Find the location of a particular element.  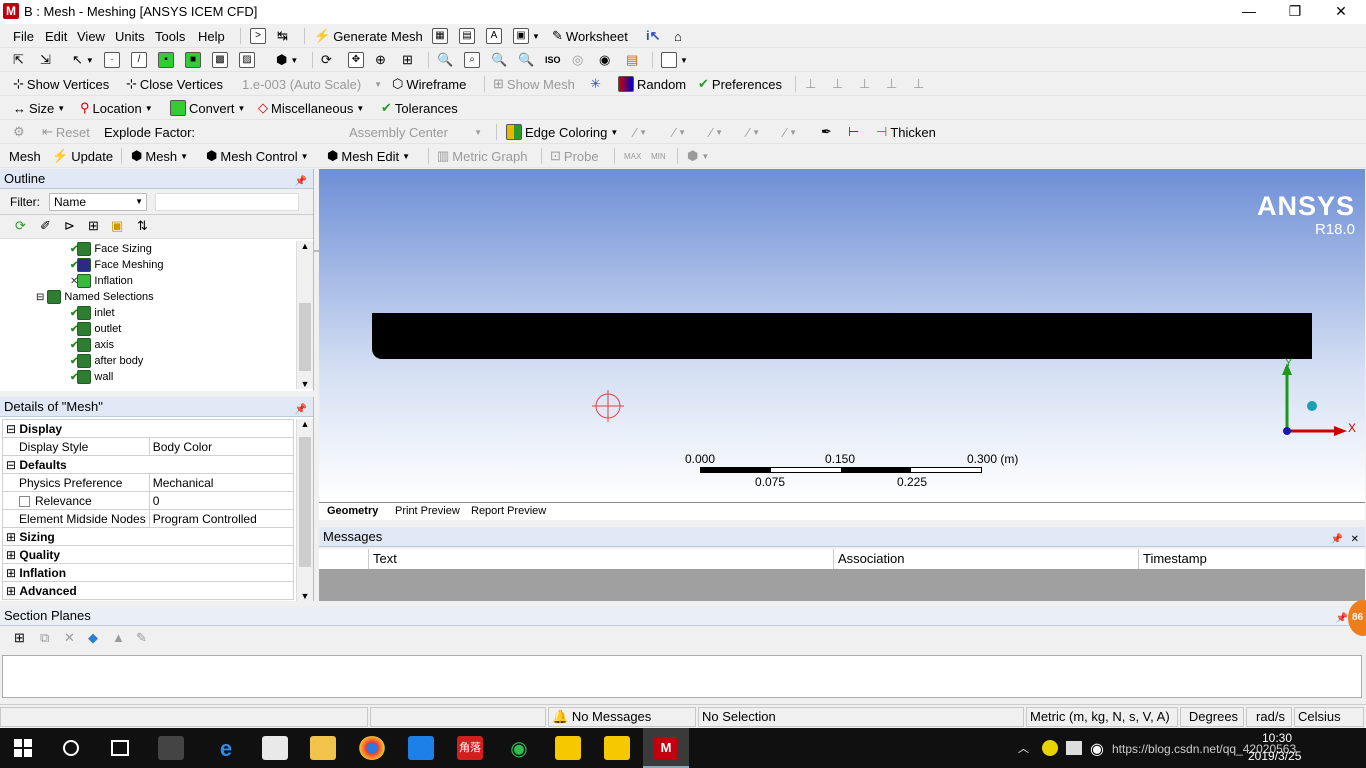

zoom-box-button: ⌕ is located at coordinates (472, 60).